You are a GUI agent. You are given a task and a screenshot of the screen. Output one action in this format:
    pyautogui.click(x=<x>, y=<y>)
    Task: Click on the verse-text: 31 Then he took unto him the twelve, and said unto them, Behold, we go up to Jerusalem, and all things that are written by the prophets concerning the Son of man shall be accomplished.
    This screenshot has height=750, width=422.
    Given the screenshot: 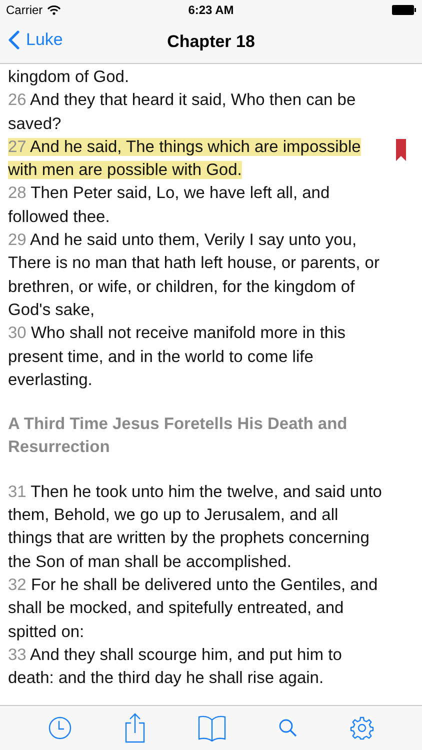 What is the action you would take?
    pyautogui.click(x=195, y=527)
    